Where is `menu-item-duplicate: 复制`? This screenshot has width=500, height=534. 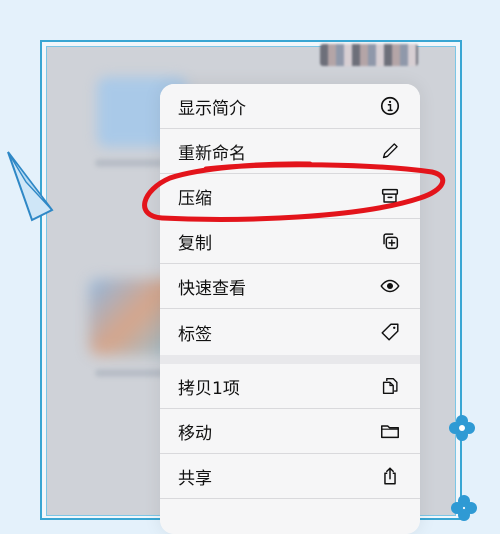
menu-item-duplicate: 复制 is located at coordinates (290, 241).